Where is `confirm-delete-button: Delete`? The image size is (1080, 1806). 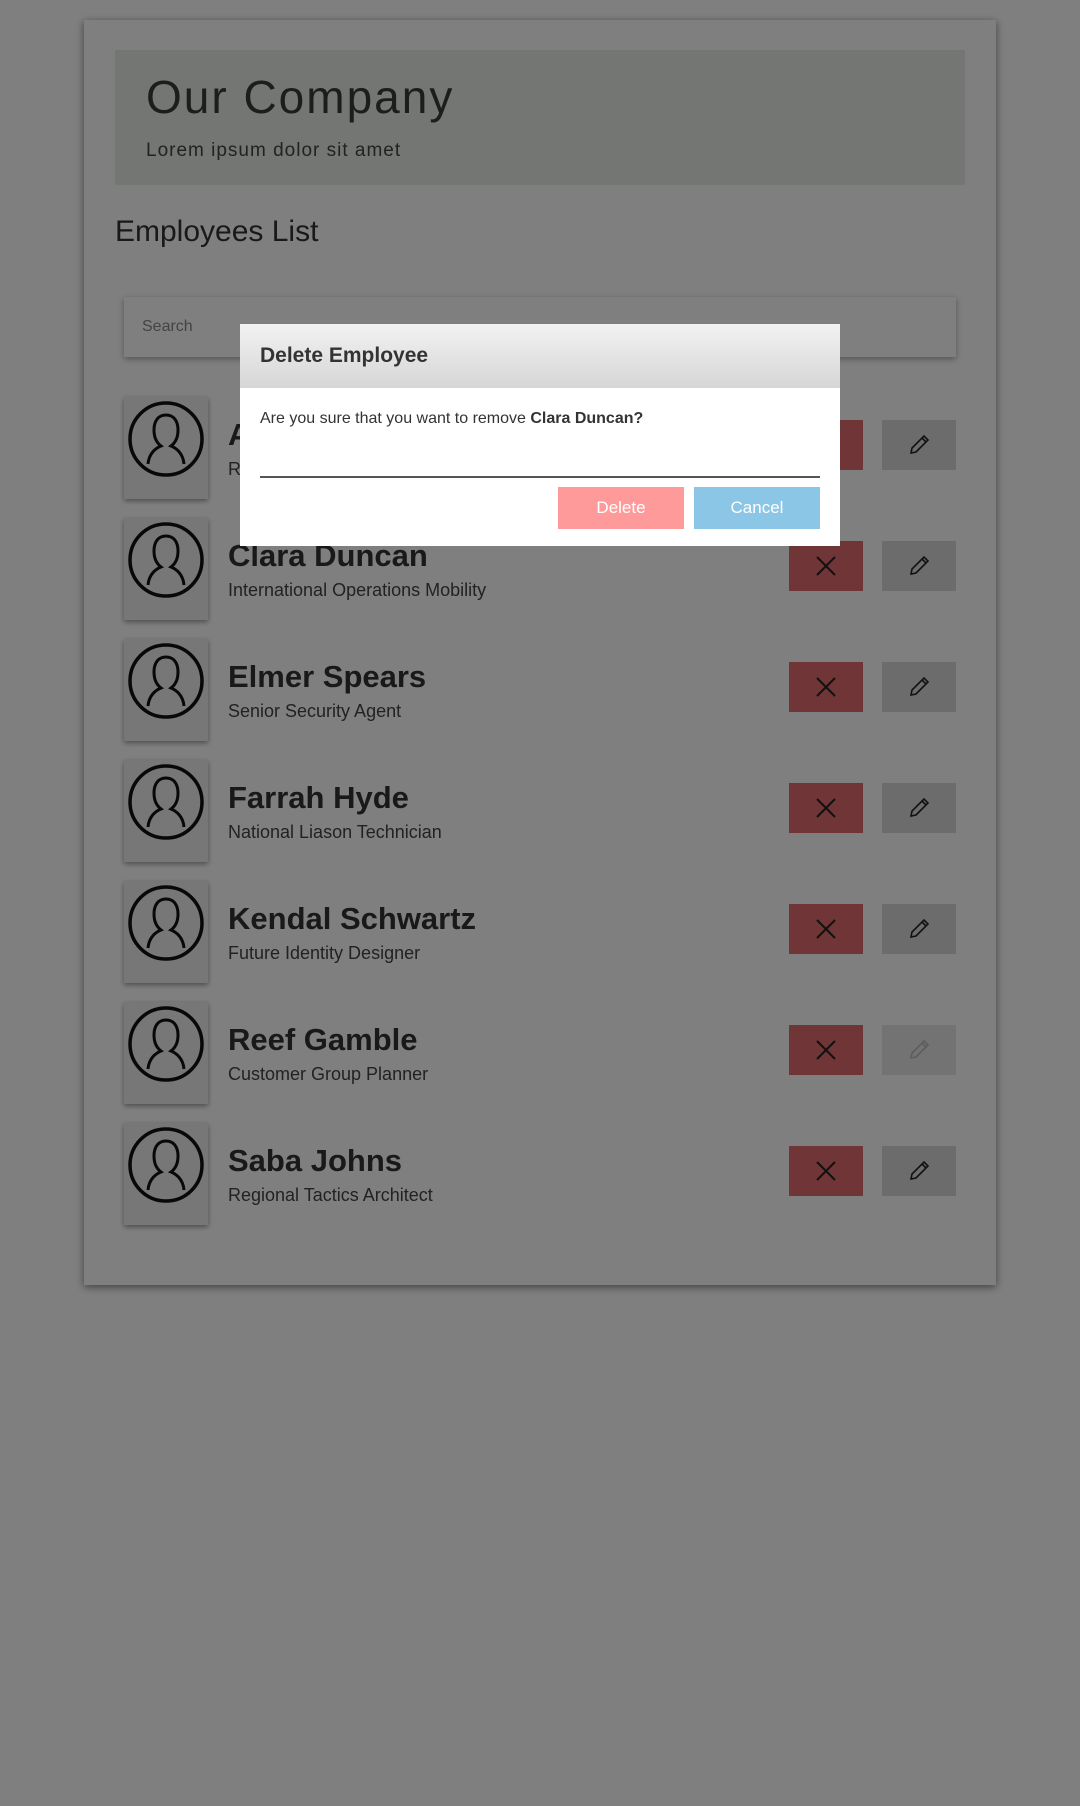 confirm-delete-button: Delete is located at coordinates (621, 508).